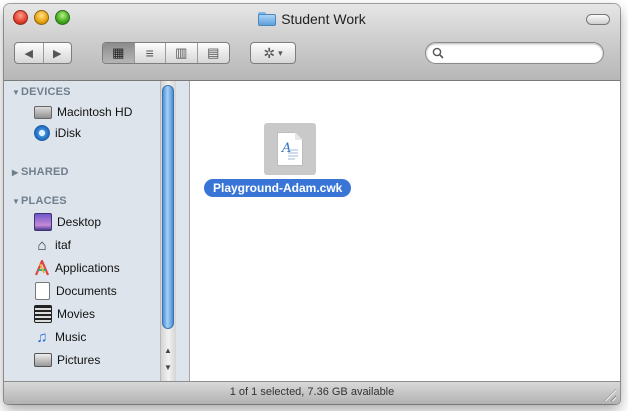  Describe the element at coordinates (438, 53) in the screenshot. I see `search-icon` at that location.